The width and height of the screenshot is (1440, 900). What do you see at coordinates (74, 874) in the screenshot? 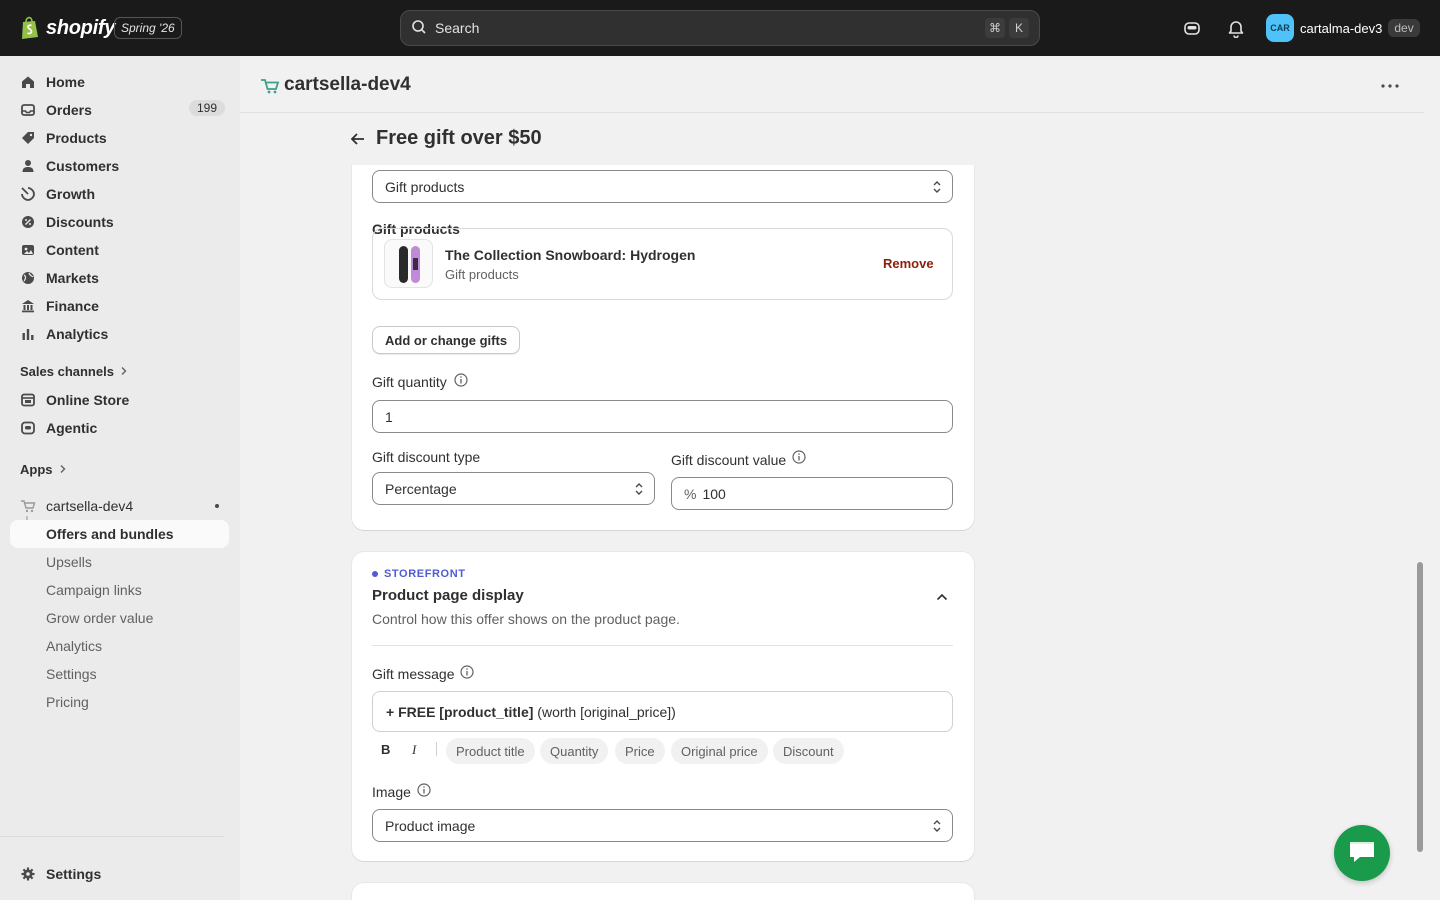
I see `sidebar-item-label: Settings` at bounding box center [74, 874].